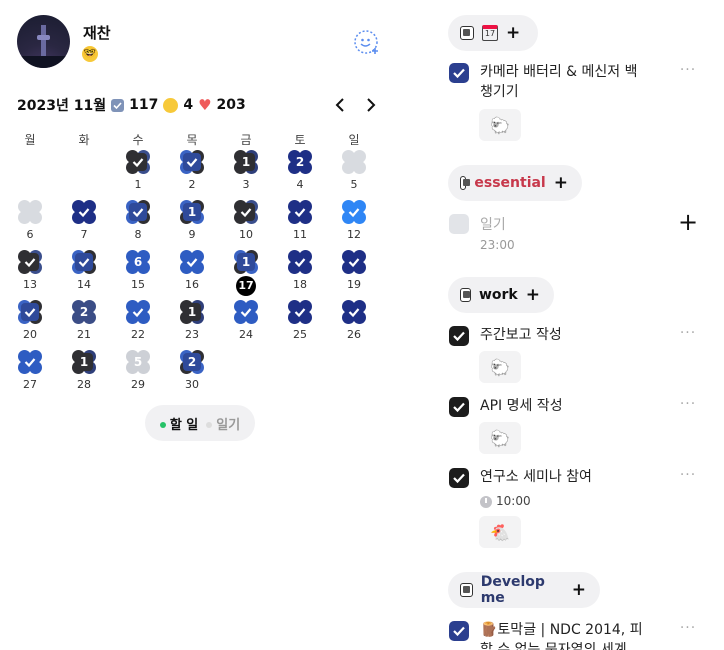  I want to click on calendar-day: 1, so click(138, 173).